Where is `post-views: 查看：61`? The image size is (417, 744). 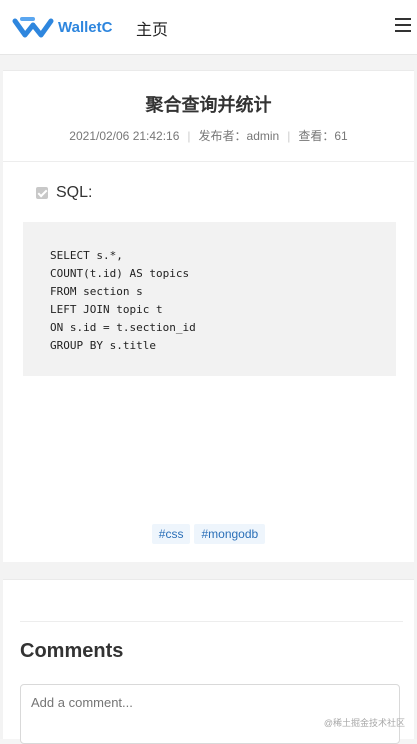
post-views: 查看：61 is located at coordinates (323, 136).